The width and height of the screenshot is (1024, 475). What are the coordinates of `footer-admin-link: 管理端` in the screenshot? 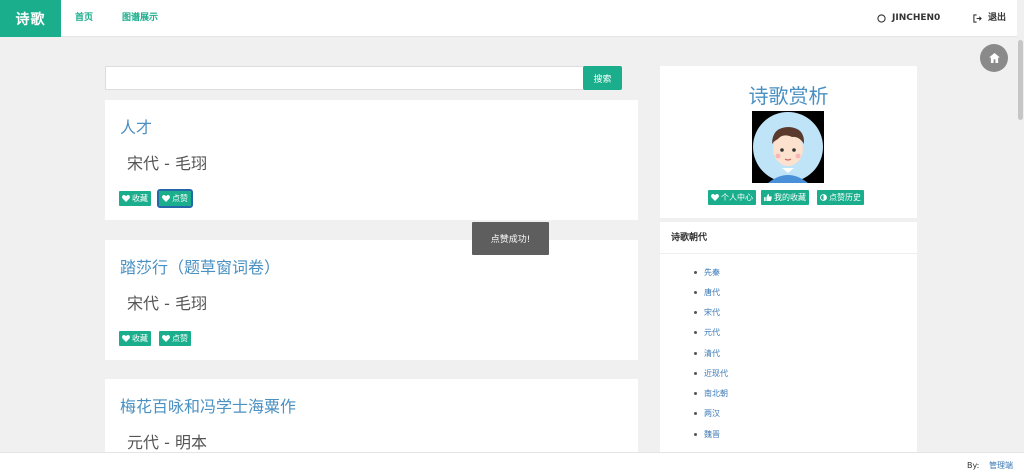 It's located at (1001, 464).